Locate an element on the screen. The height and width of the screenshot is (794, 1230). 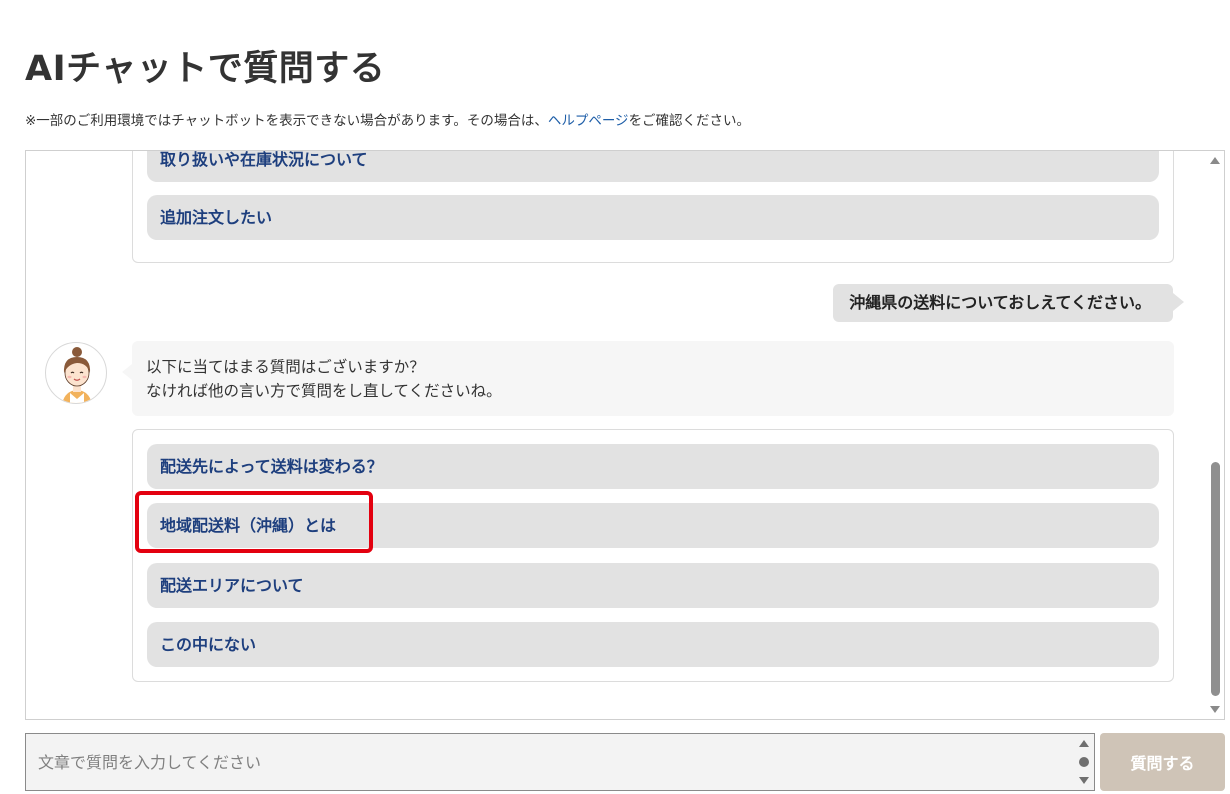
option-button-shipping-by-destination: 配送先によって送料は変わる？ is located at coordinates (653, 466).